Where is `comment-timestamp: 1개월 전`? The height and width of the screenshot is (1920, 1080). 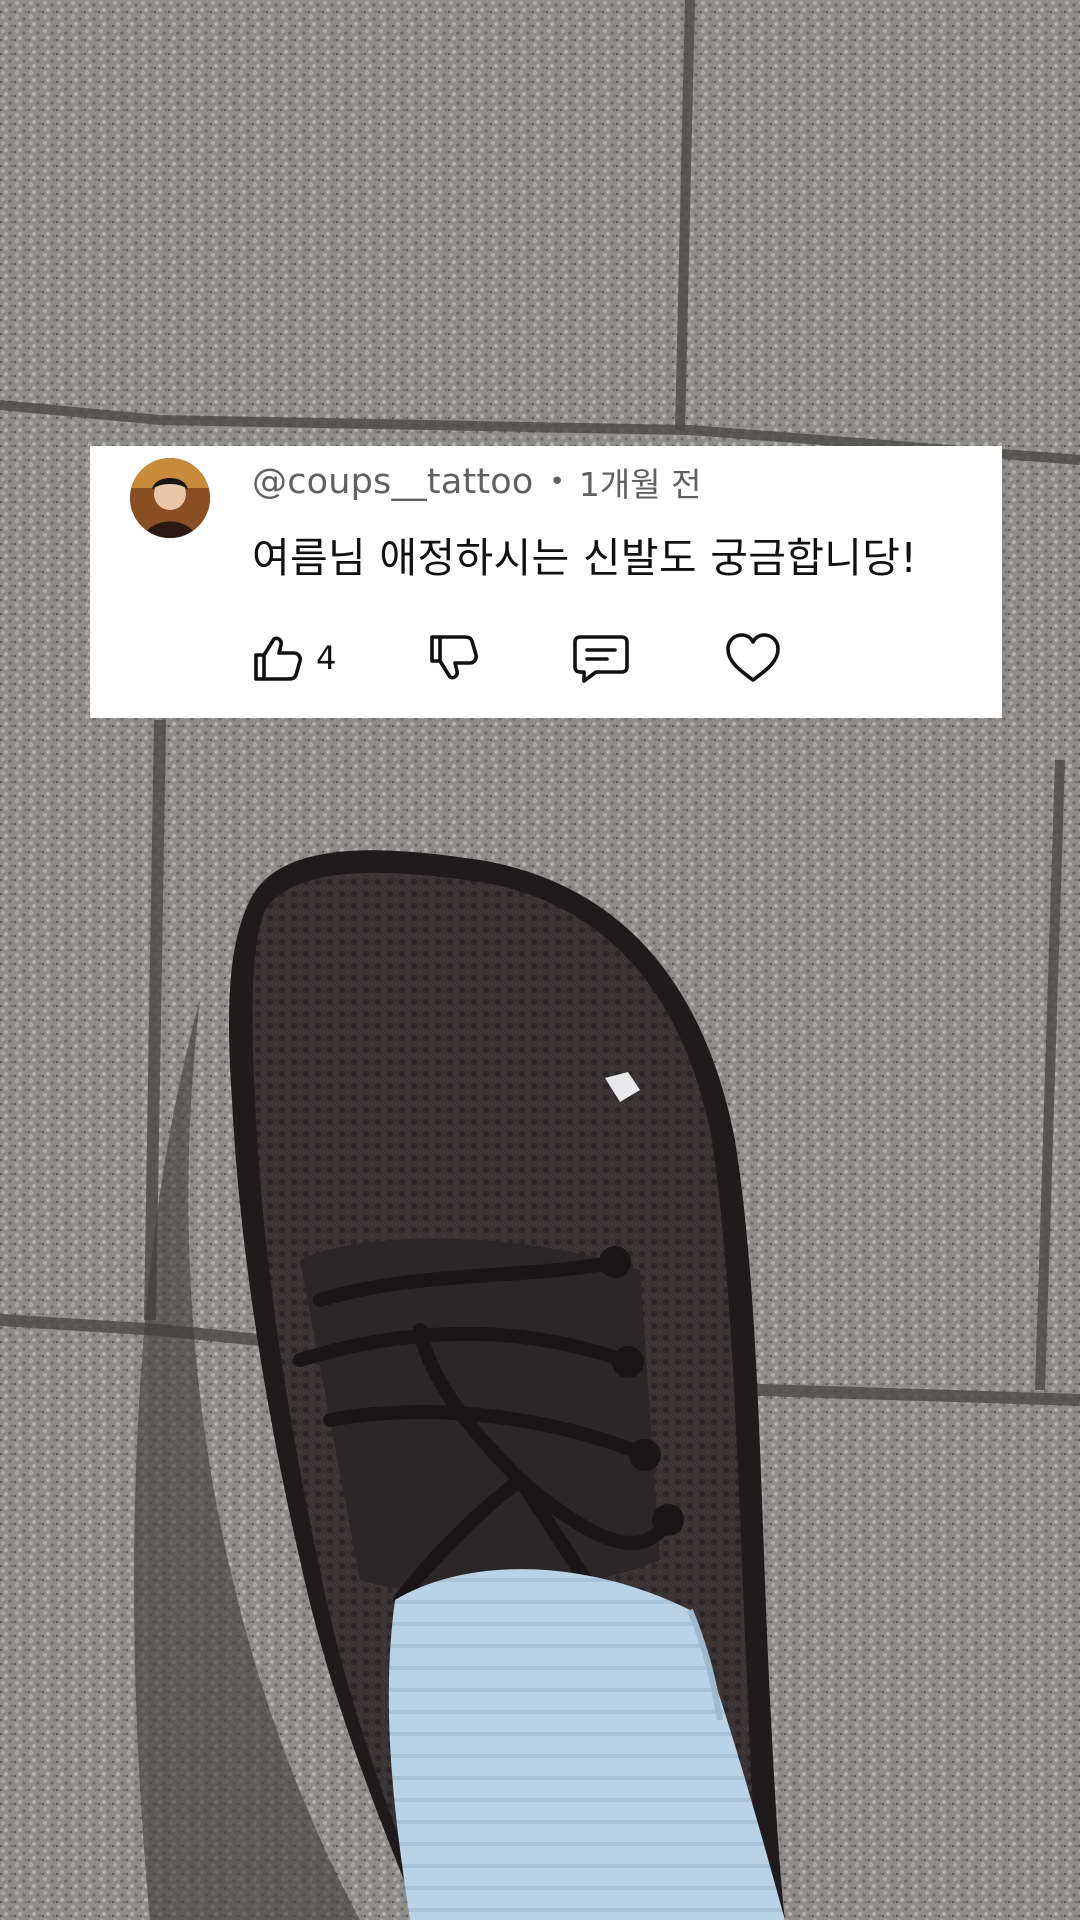 comment-timestamp: 1개월 전 is located at coordinates (640, 484).